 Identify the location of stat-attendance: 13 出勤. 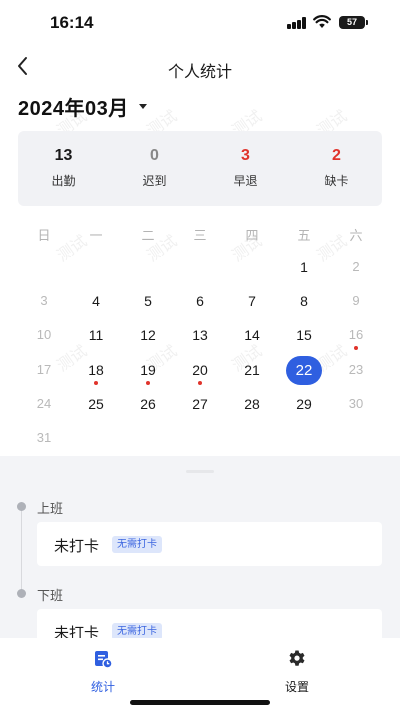
(63, 168).